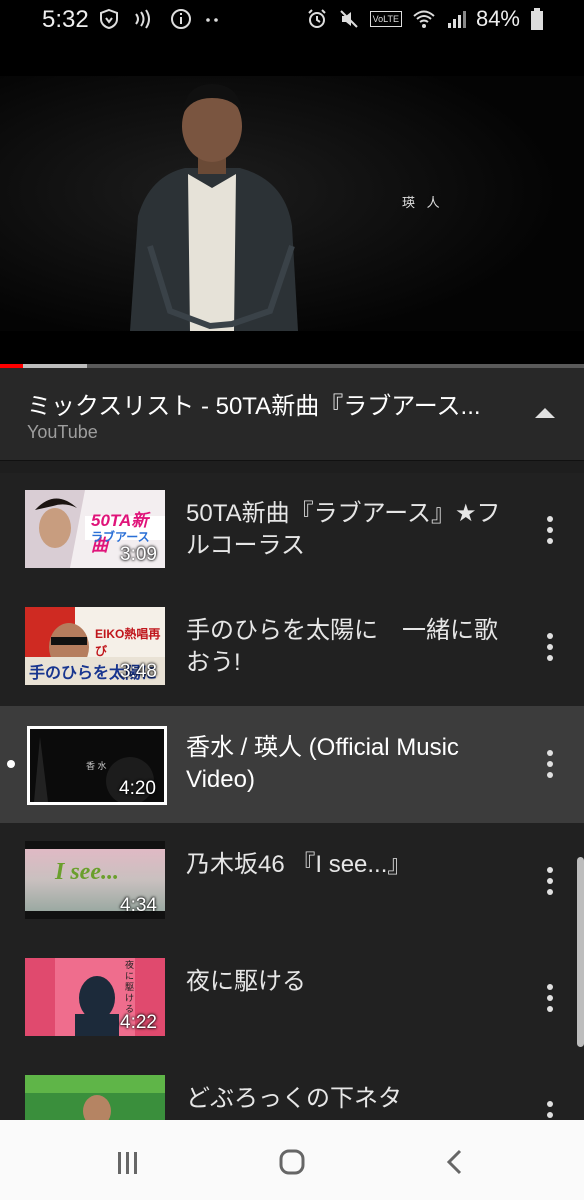  I want to click on now-playing-indicator, so click(11, 764).